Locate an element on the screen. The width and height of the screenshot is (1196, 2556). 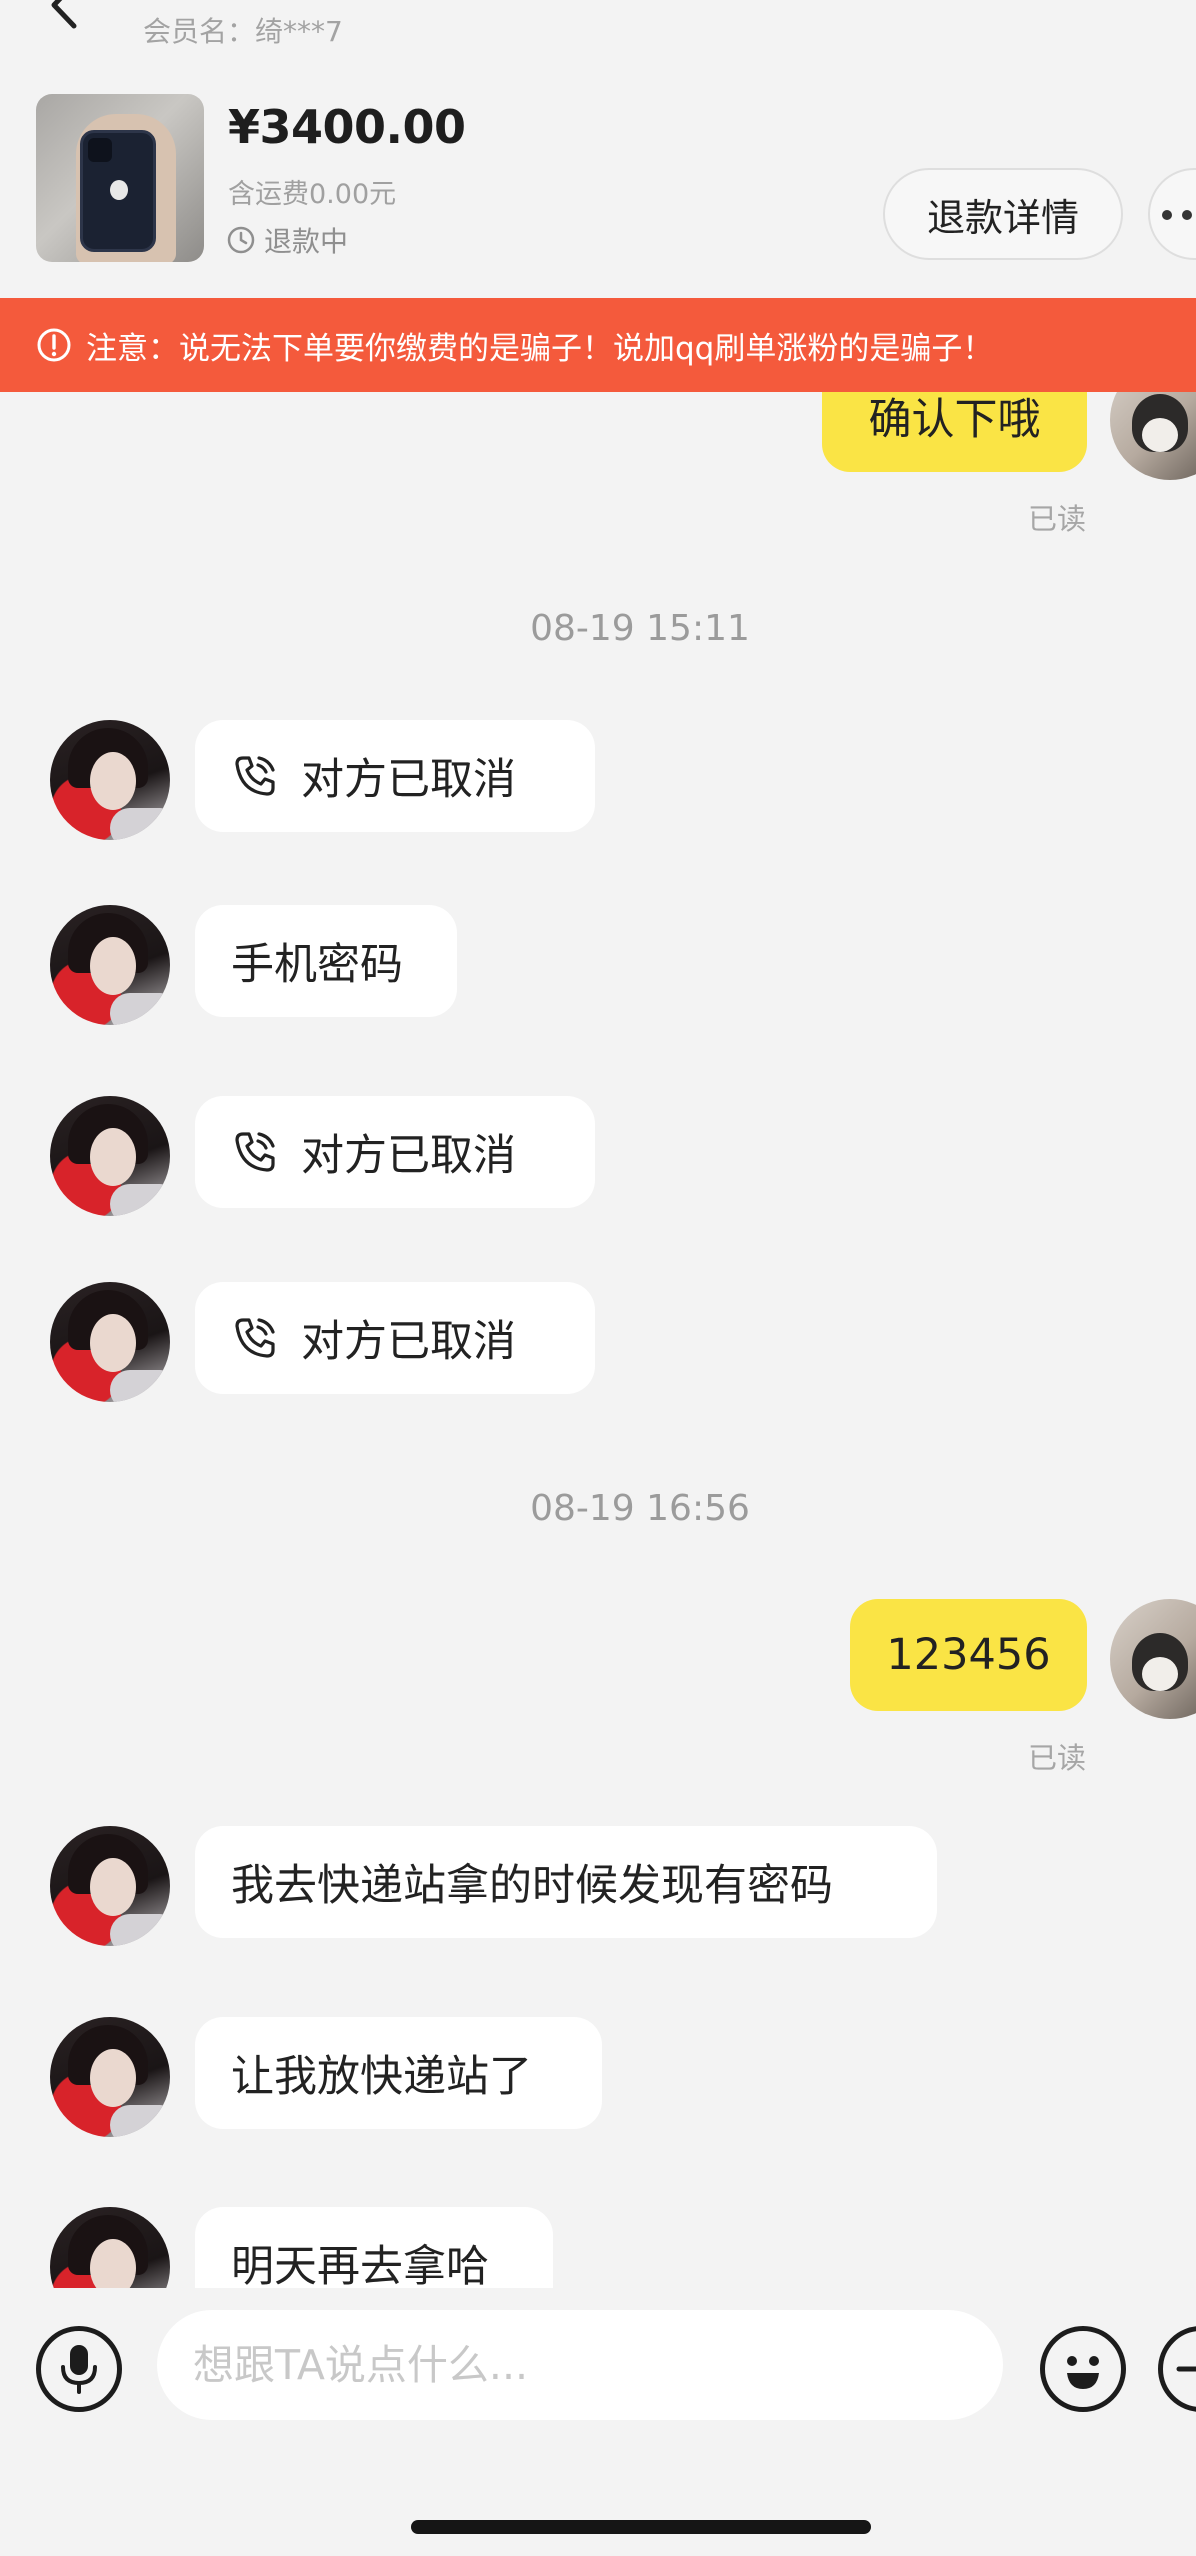
smiley-icon is located at coordinates (1083, 2372).